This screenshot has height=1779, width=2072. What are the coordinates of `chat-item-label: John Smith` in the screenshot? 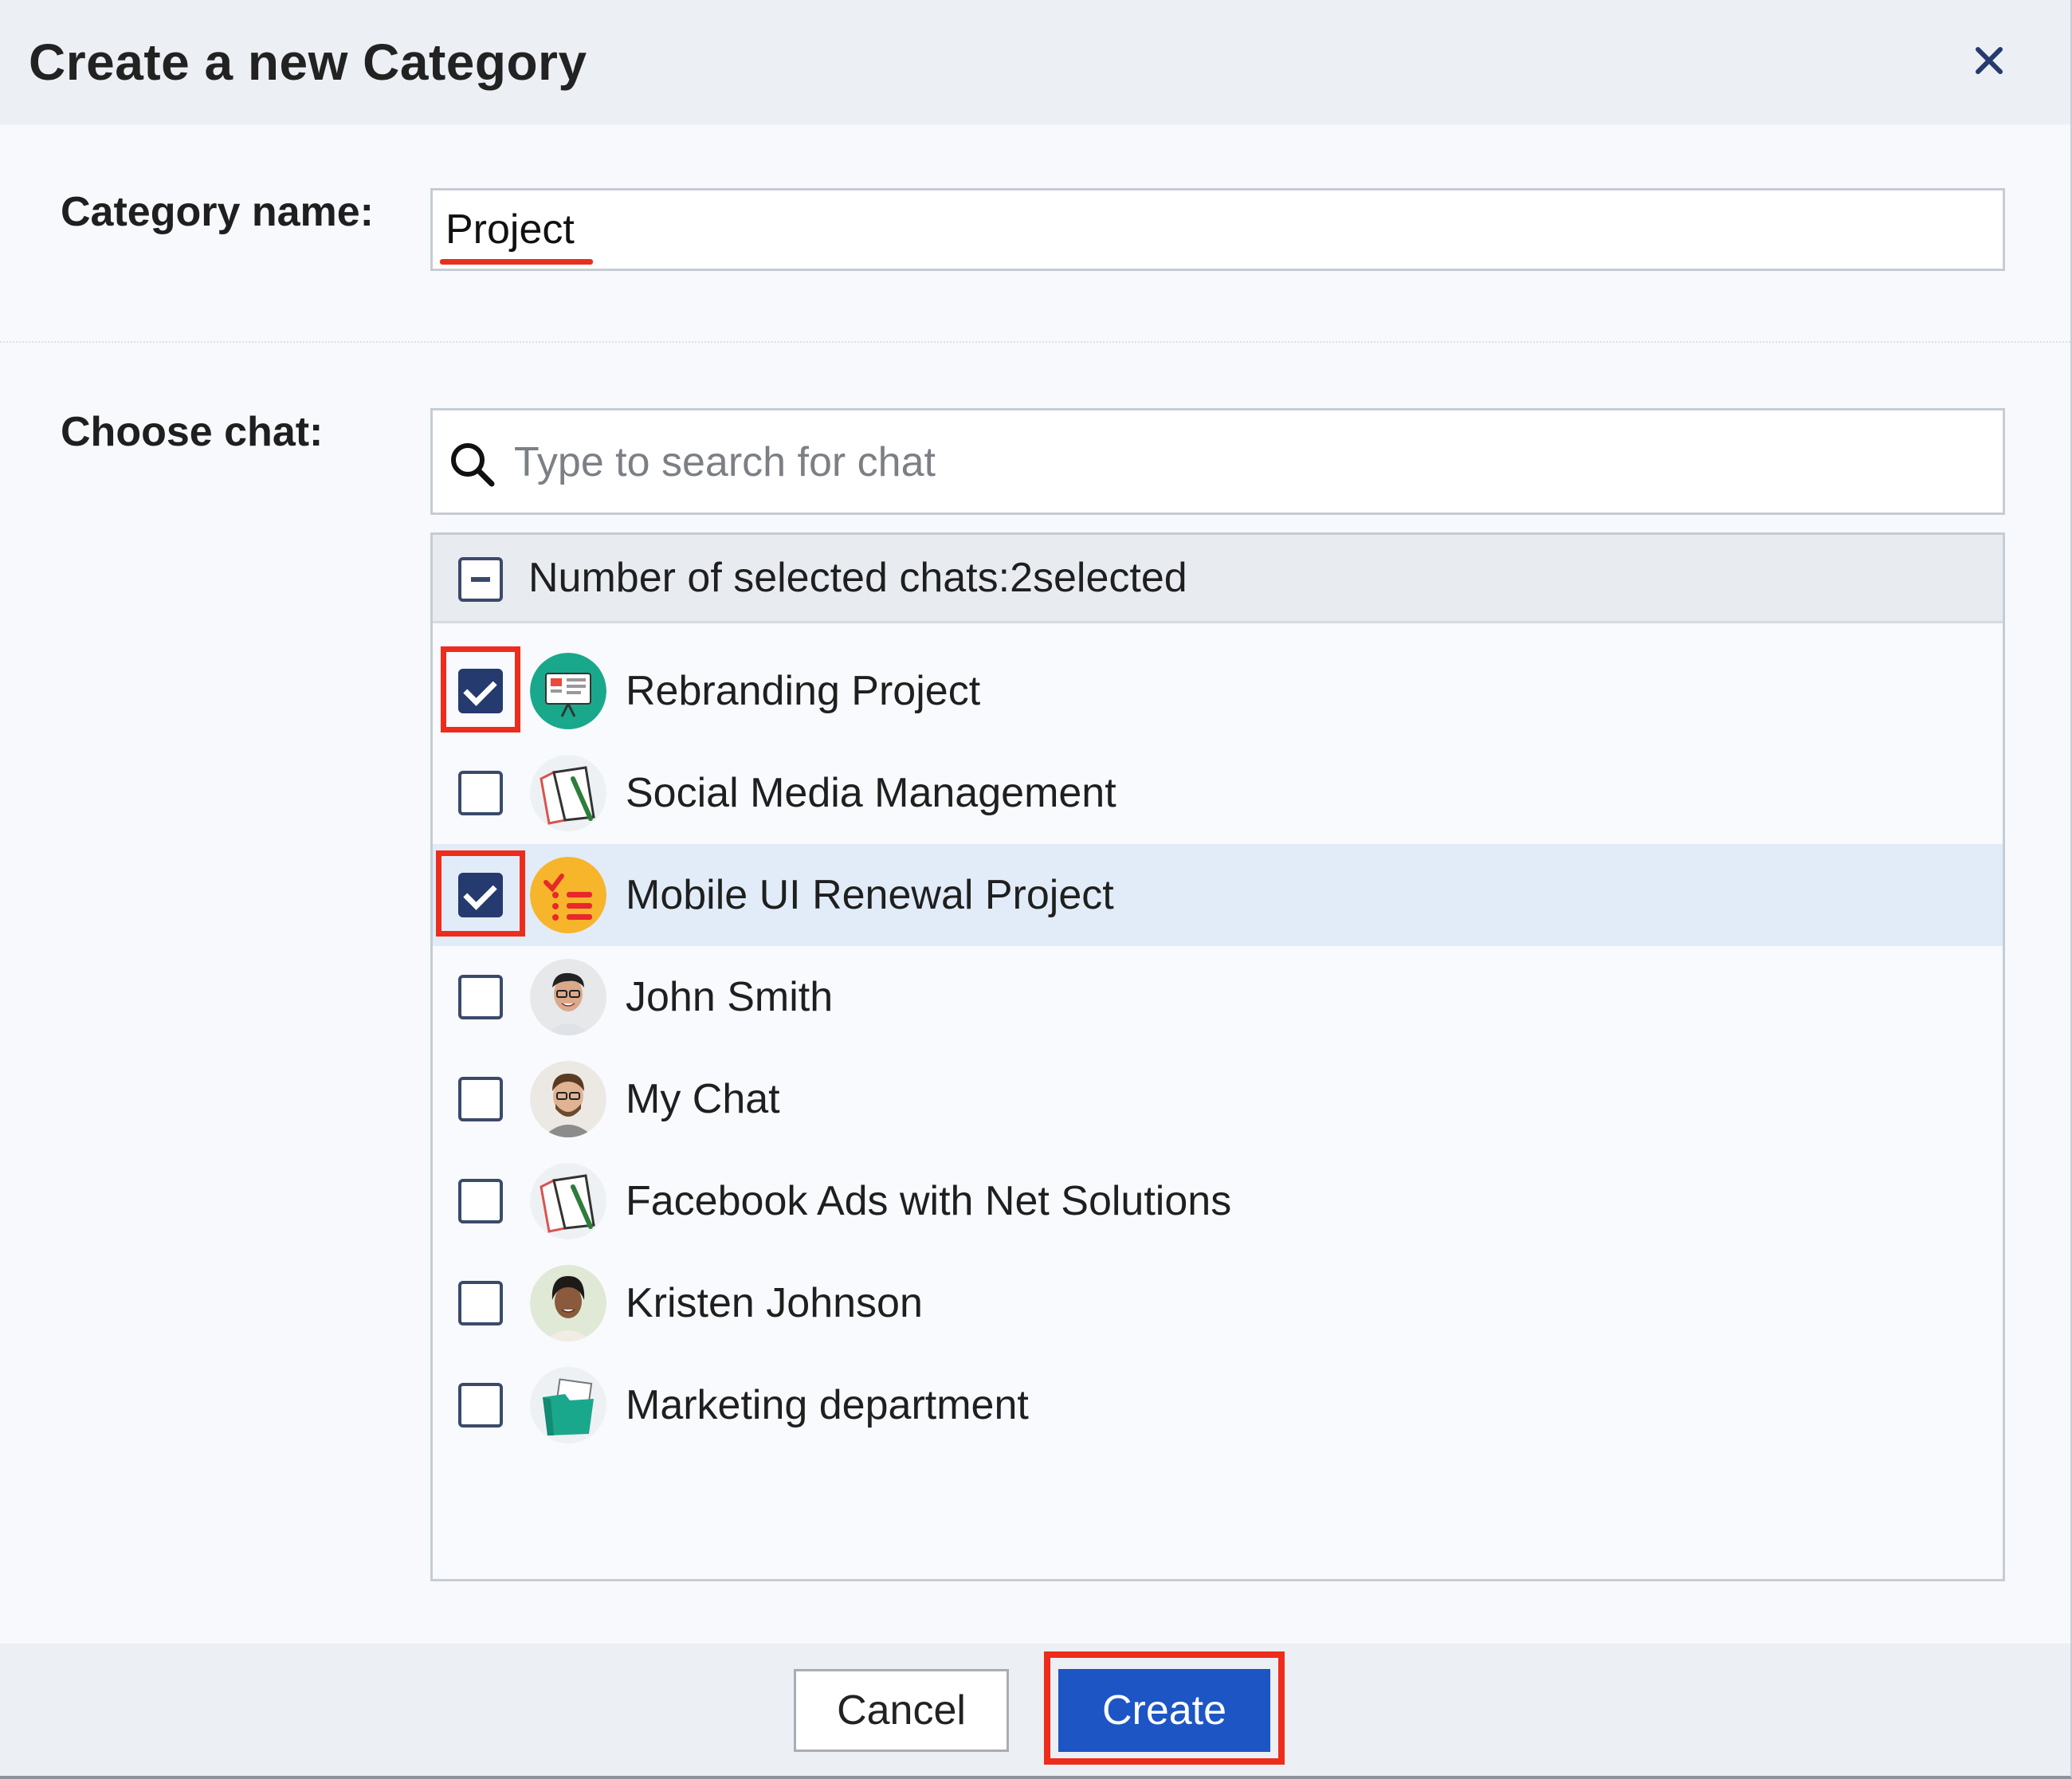 It's located at (730, 997).